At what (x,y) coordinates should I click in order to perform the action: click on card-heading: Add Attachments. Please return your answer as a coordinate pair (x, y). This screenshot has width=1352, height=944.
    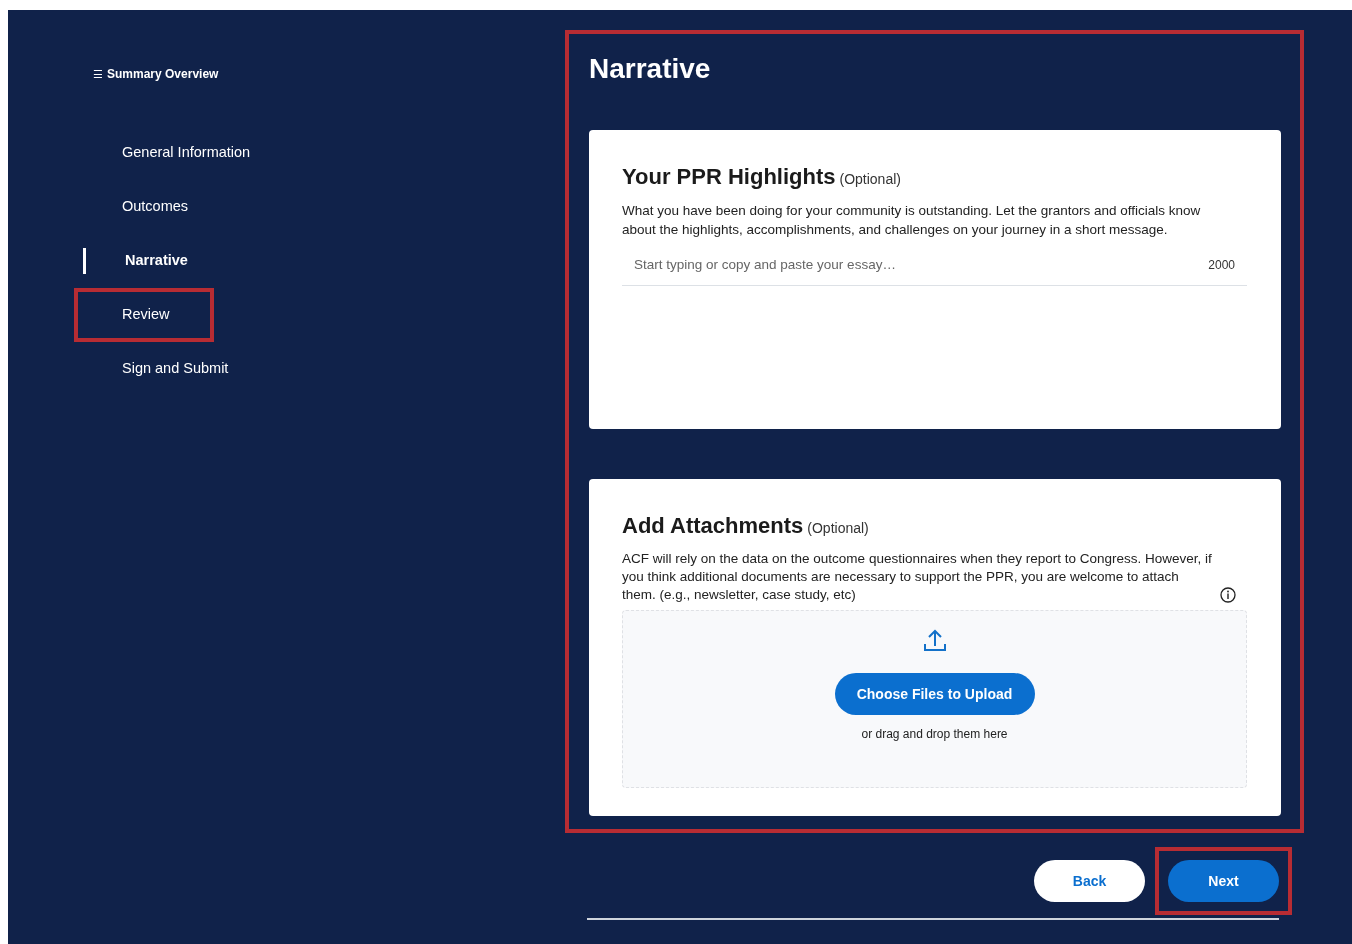
    Looking at the image, I should click on (713, 526).